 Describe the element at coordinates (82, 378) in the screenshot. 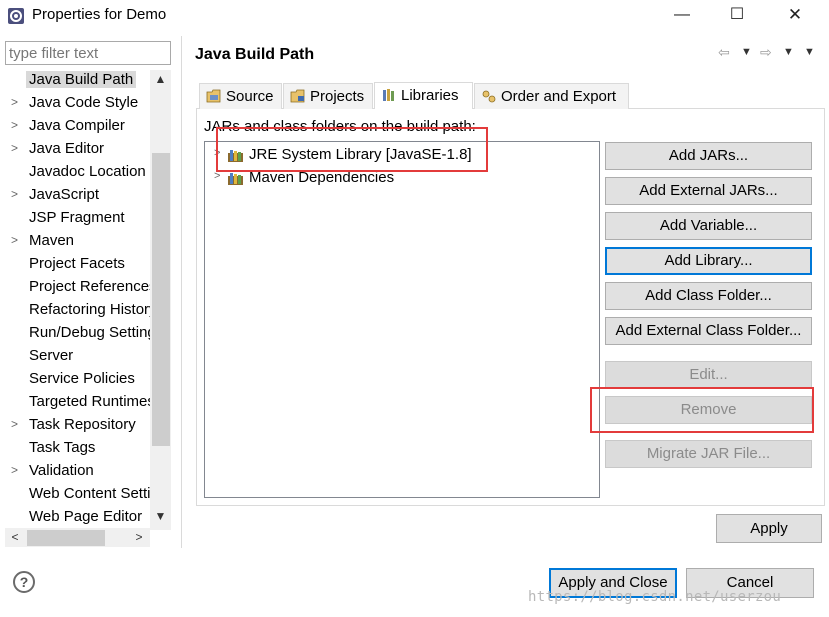

I see `tree-item-label: Service Policies` at that location.